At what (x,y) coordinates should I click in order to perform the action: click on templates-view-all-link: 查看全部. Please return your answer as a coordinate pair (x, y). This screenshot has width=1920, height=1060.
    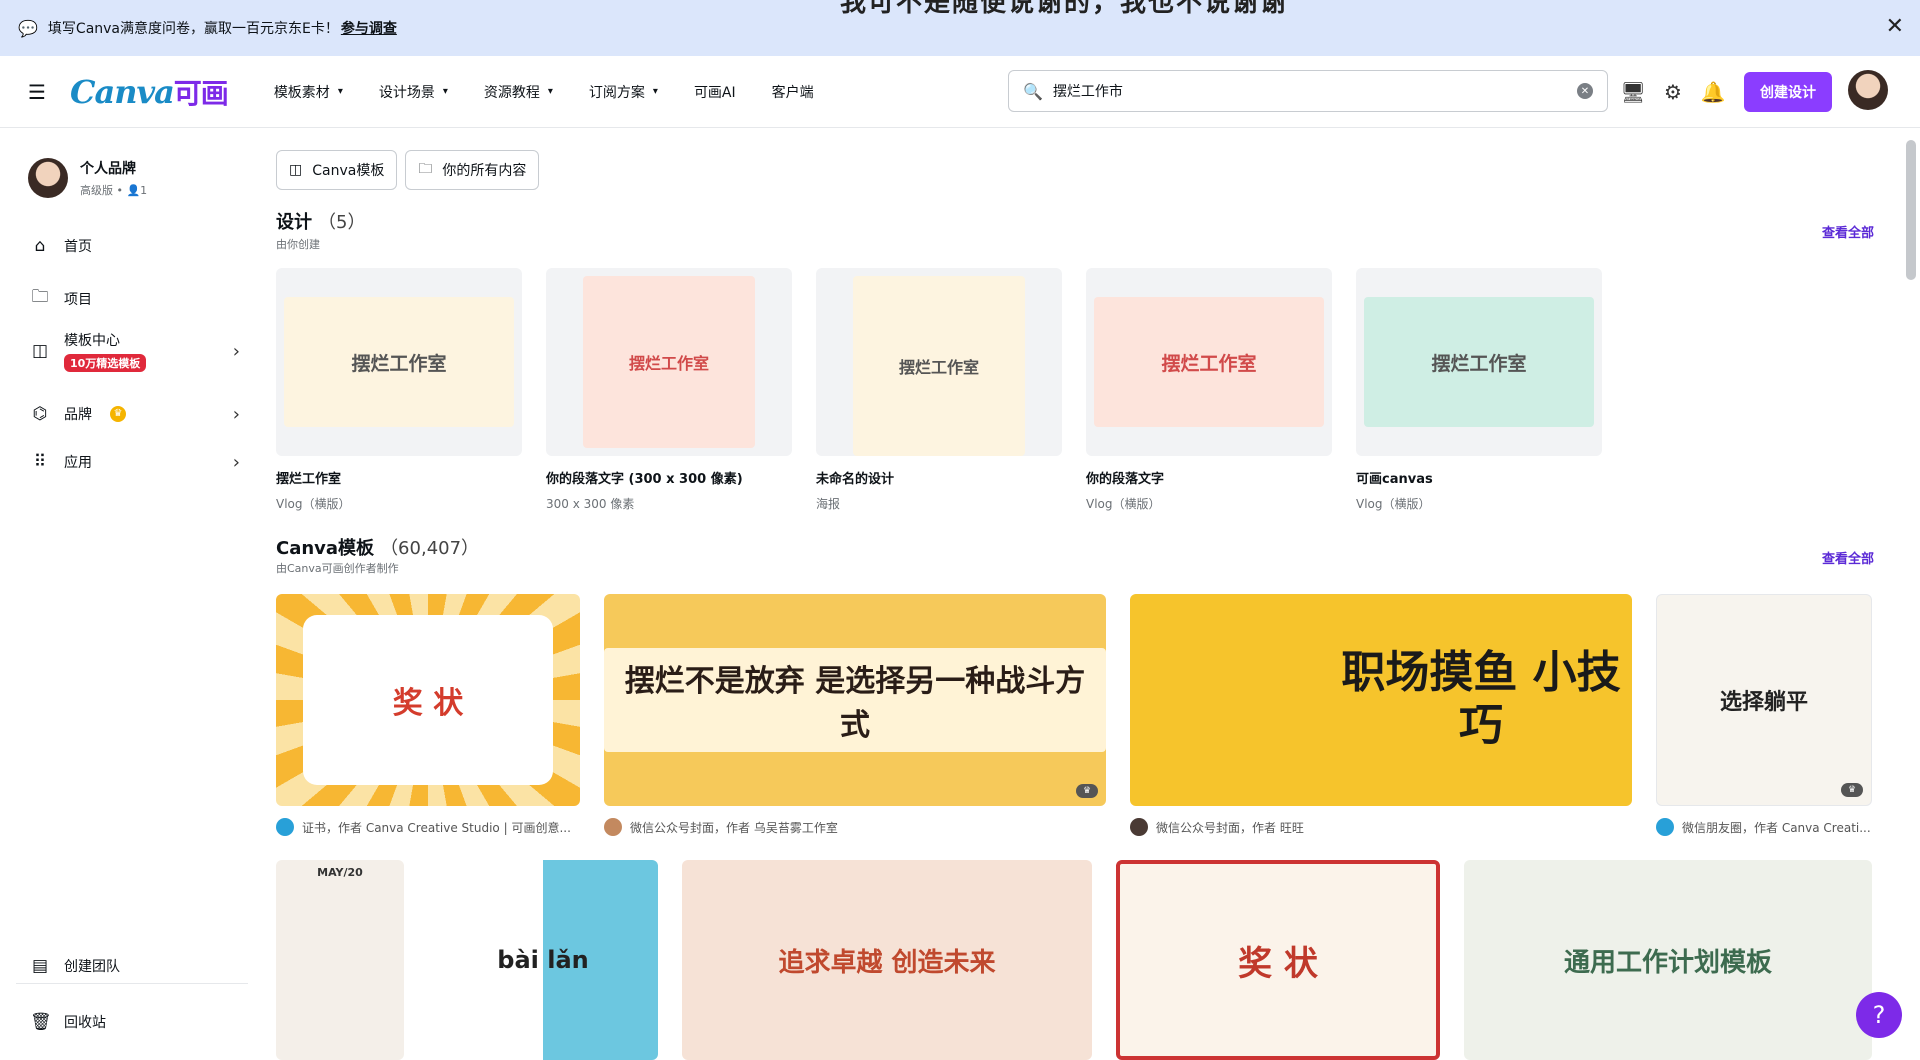
    Looking at the image, I should click on (1848, 557).